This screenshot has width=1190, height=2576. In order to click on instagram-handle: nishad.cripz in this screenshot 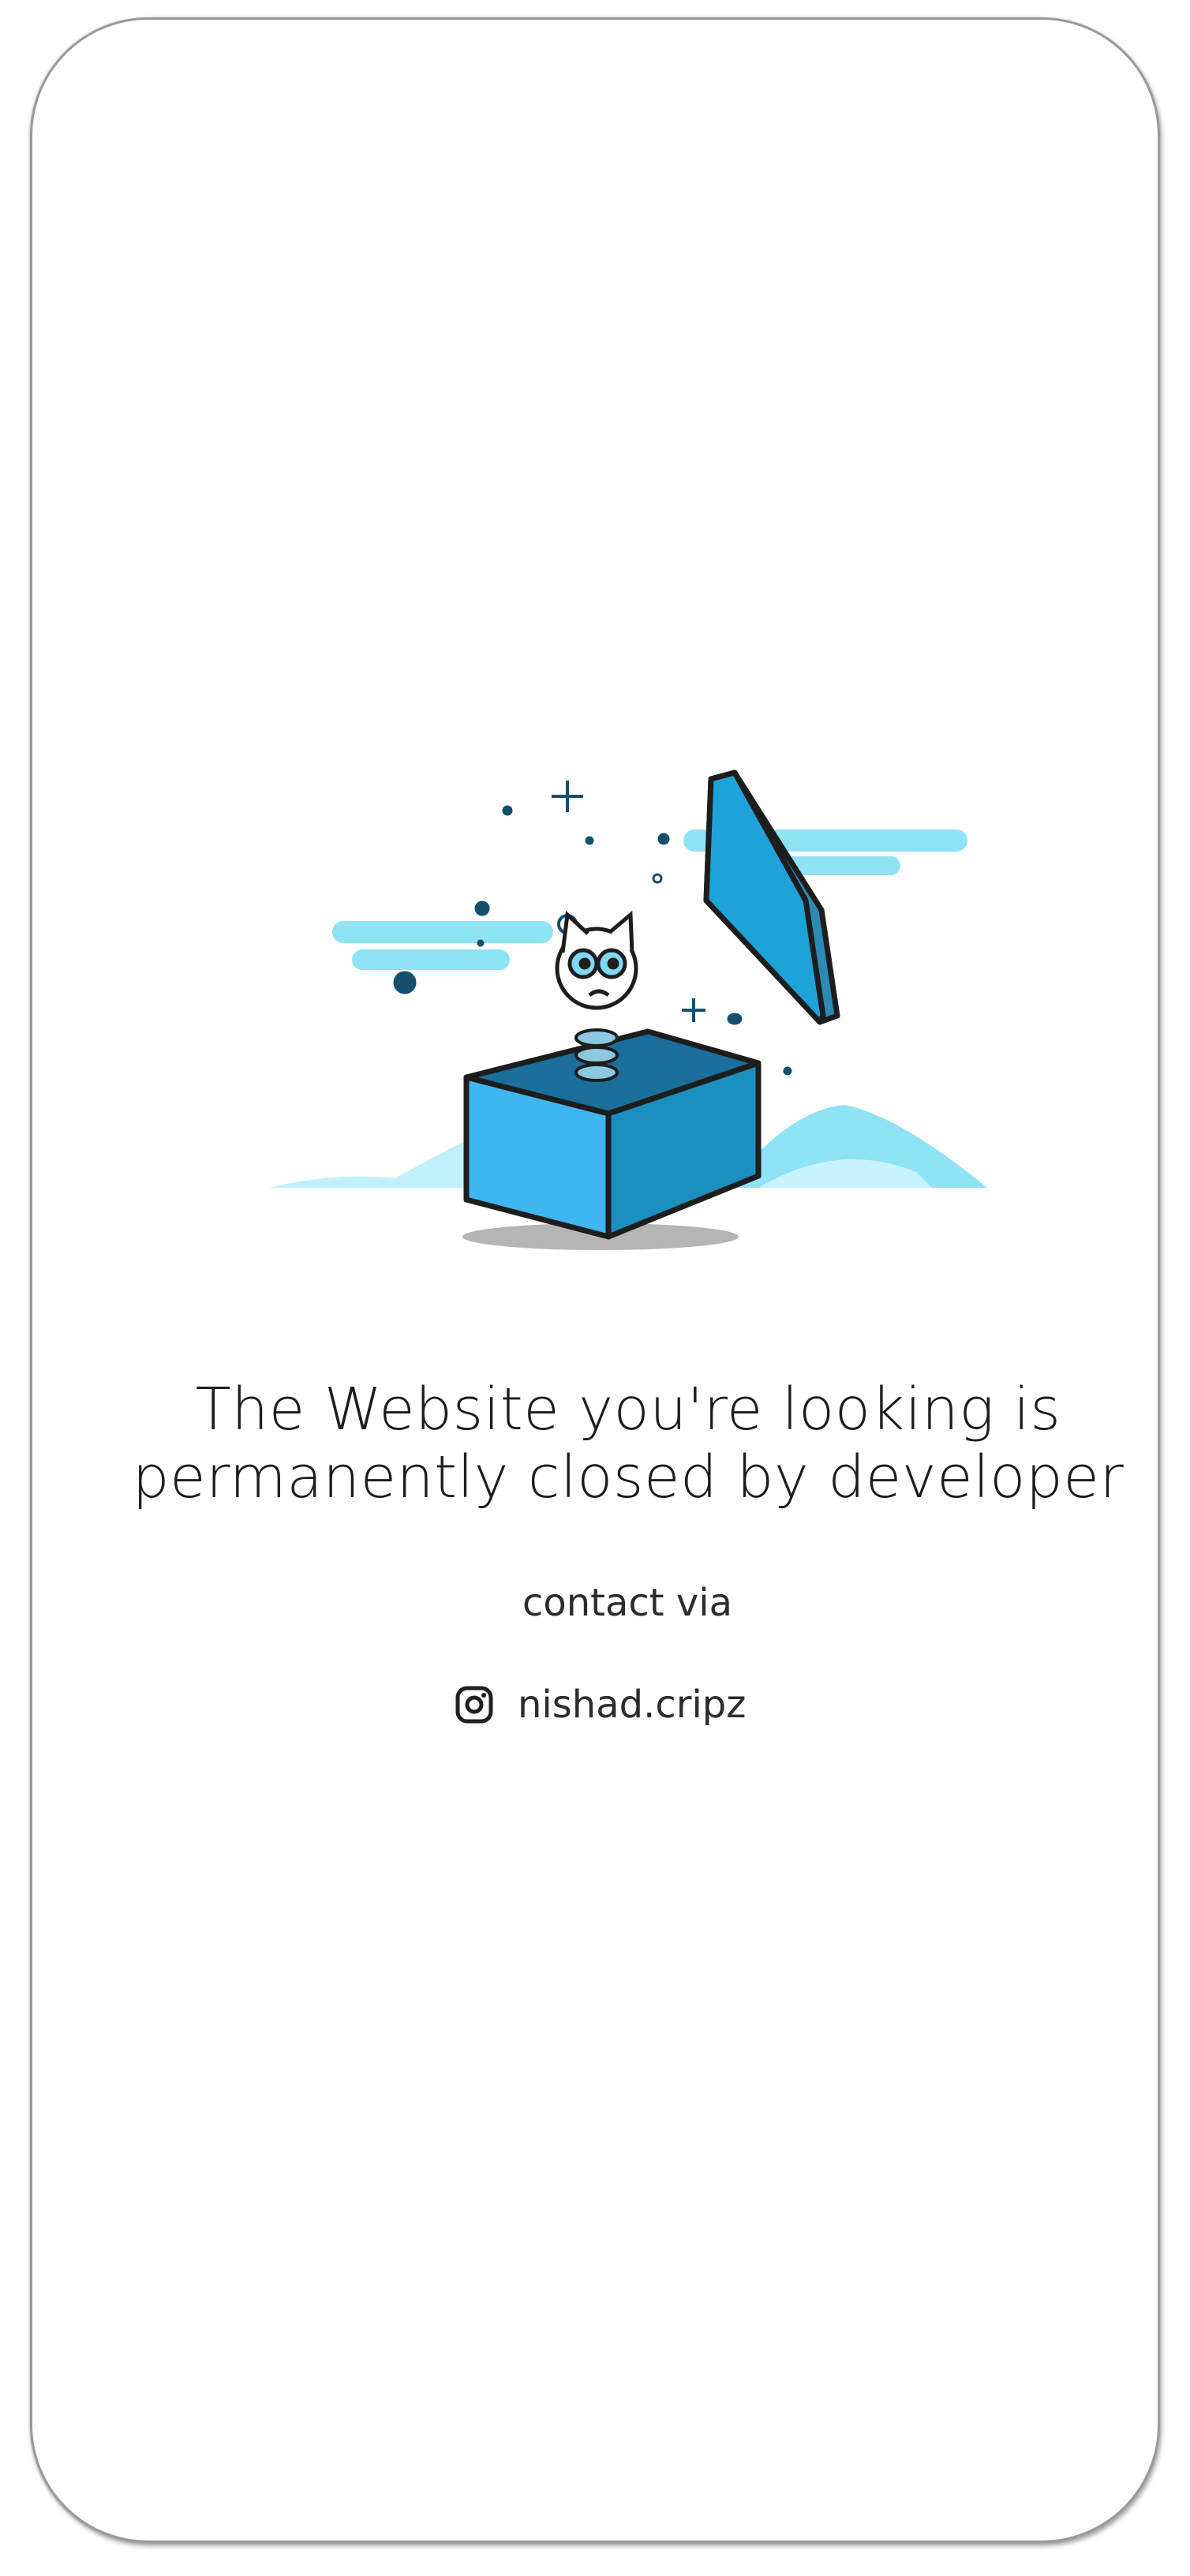, I will do `click(632, 1705)`.